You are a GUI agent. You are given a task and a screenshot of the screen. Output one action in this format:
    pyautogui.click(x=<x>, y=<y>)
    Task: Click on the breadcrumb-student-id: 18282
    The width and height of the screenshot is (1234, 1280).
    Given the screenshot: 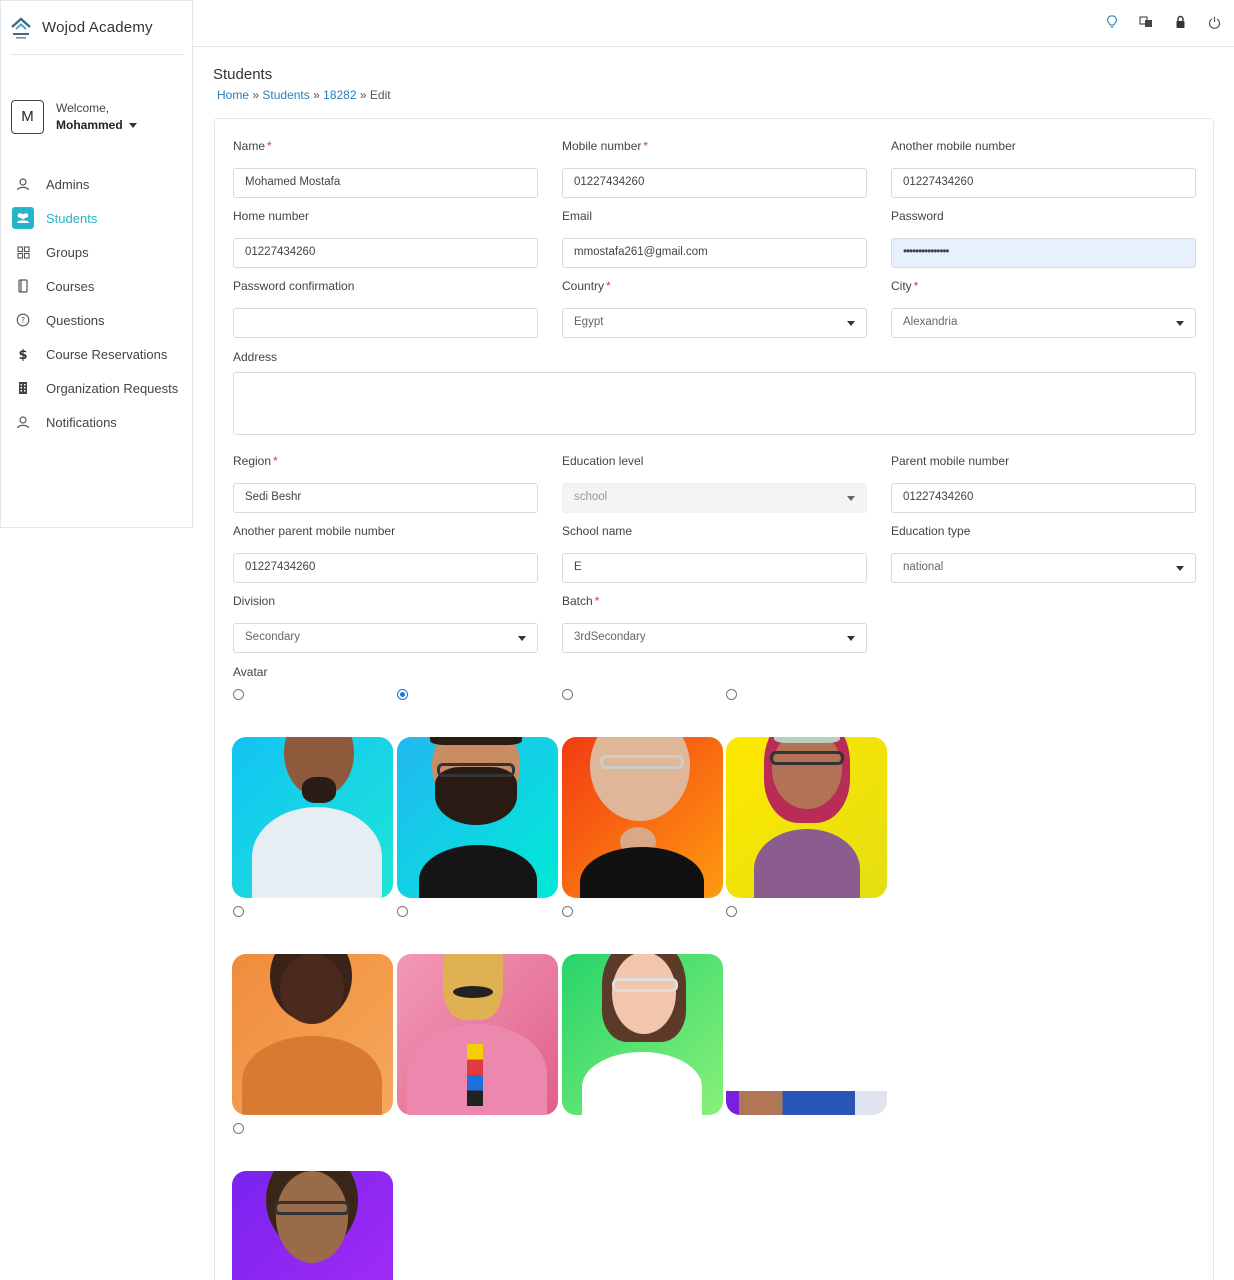 What is the action you would take?
    pyautogui.click(x=339, y=95)
    